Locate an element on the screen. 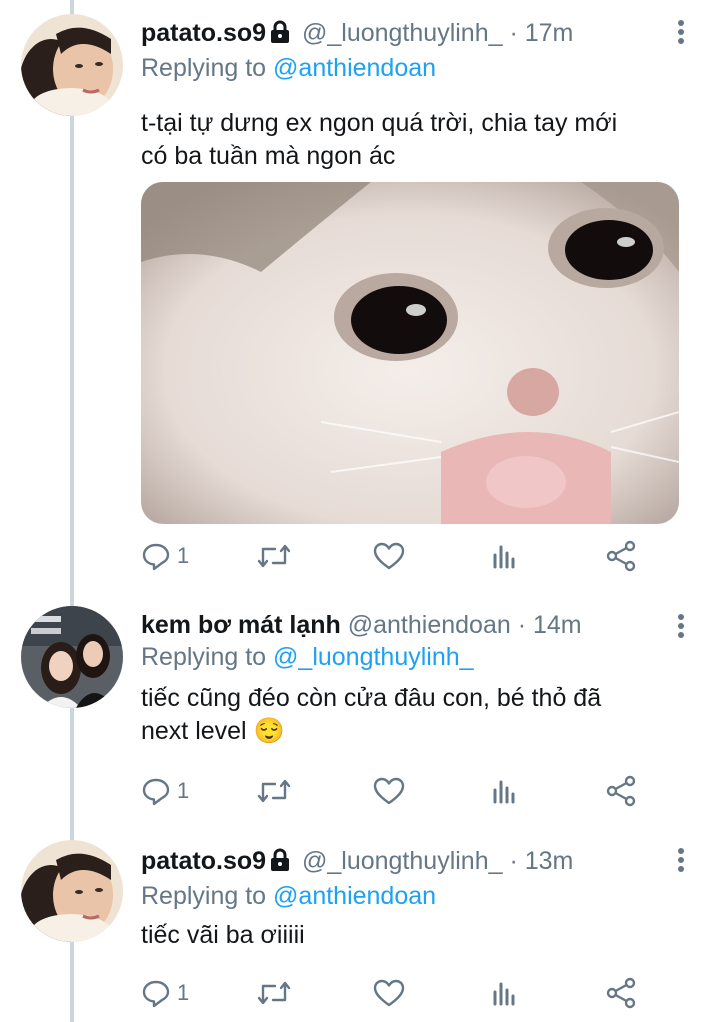 The height and width of the screenshot is (1022, 720). tweet-text-line: next level 😌 is located at coordinates (213, 731).